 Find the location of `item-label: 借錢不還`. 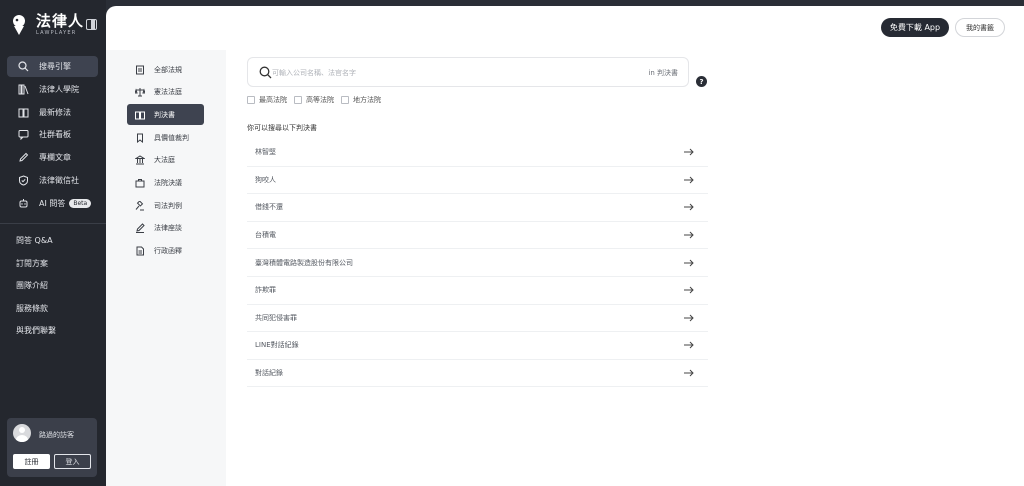

item-label: 借錢不還 is located at coordinates (269, 207).